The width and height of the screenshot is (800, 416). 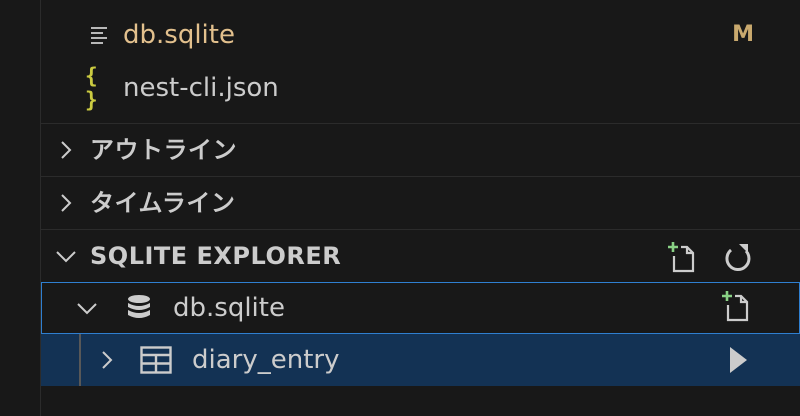 I want to click on refresh-icon, so click(x=738, y=257).